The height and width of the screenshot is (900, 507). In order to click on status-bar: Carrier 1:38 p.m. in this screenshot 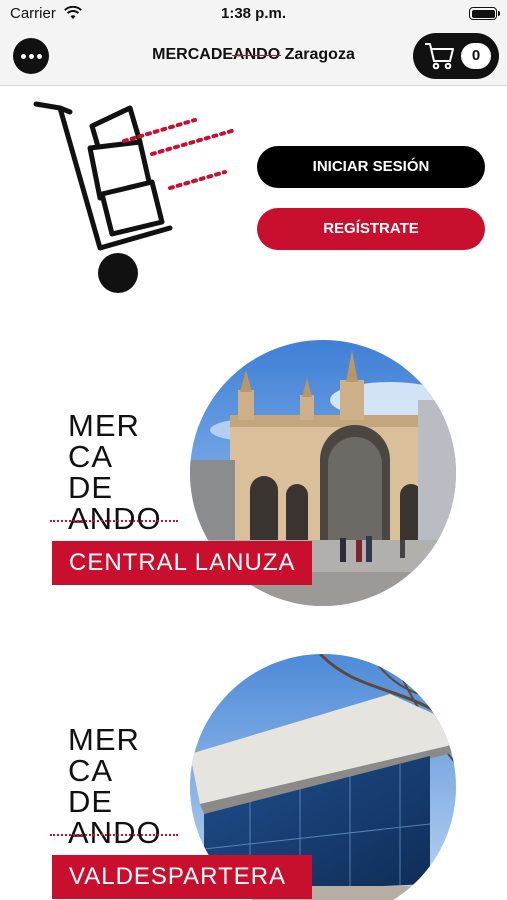, I will do `click(253, 14)`.